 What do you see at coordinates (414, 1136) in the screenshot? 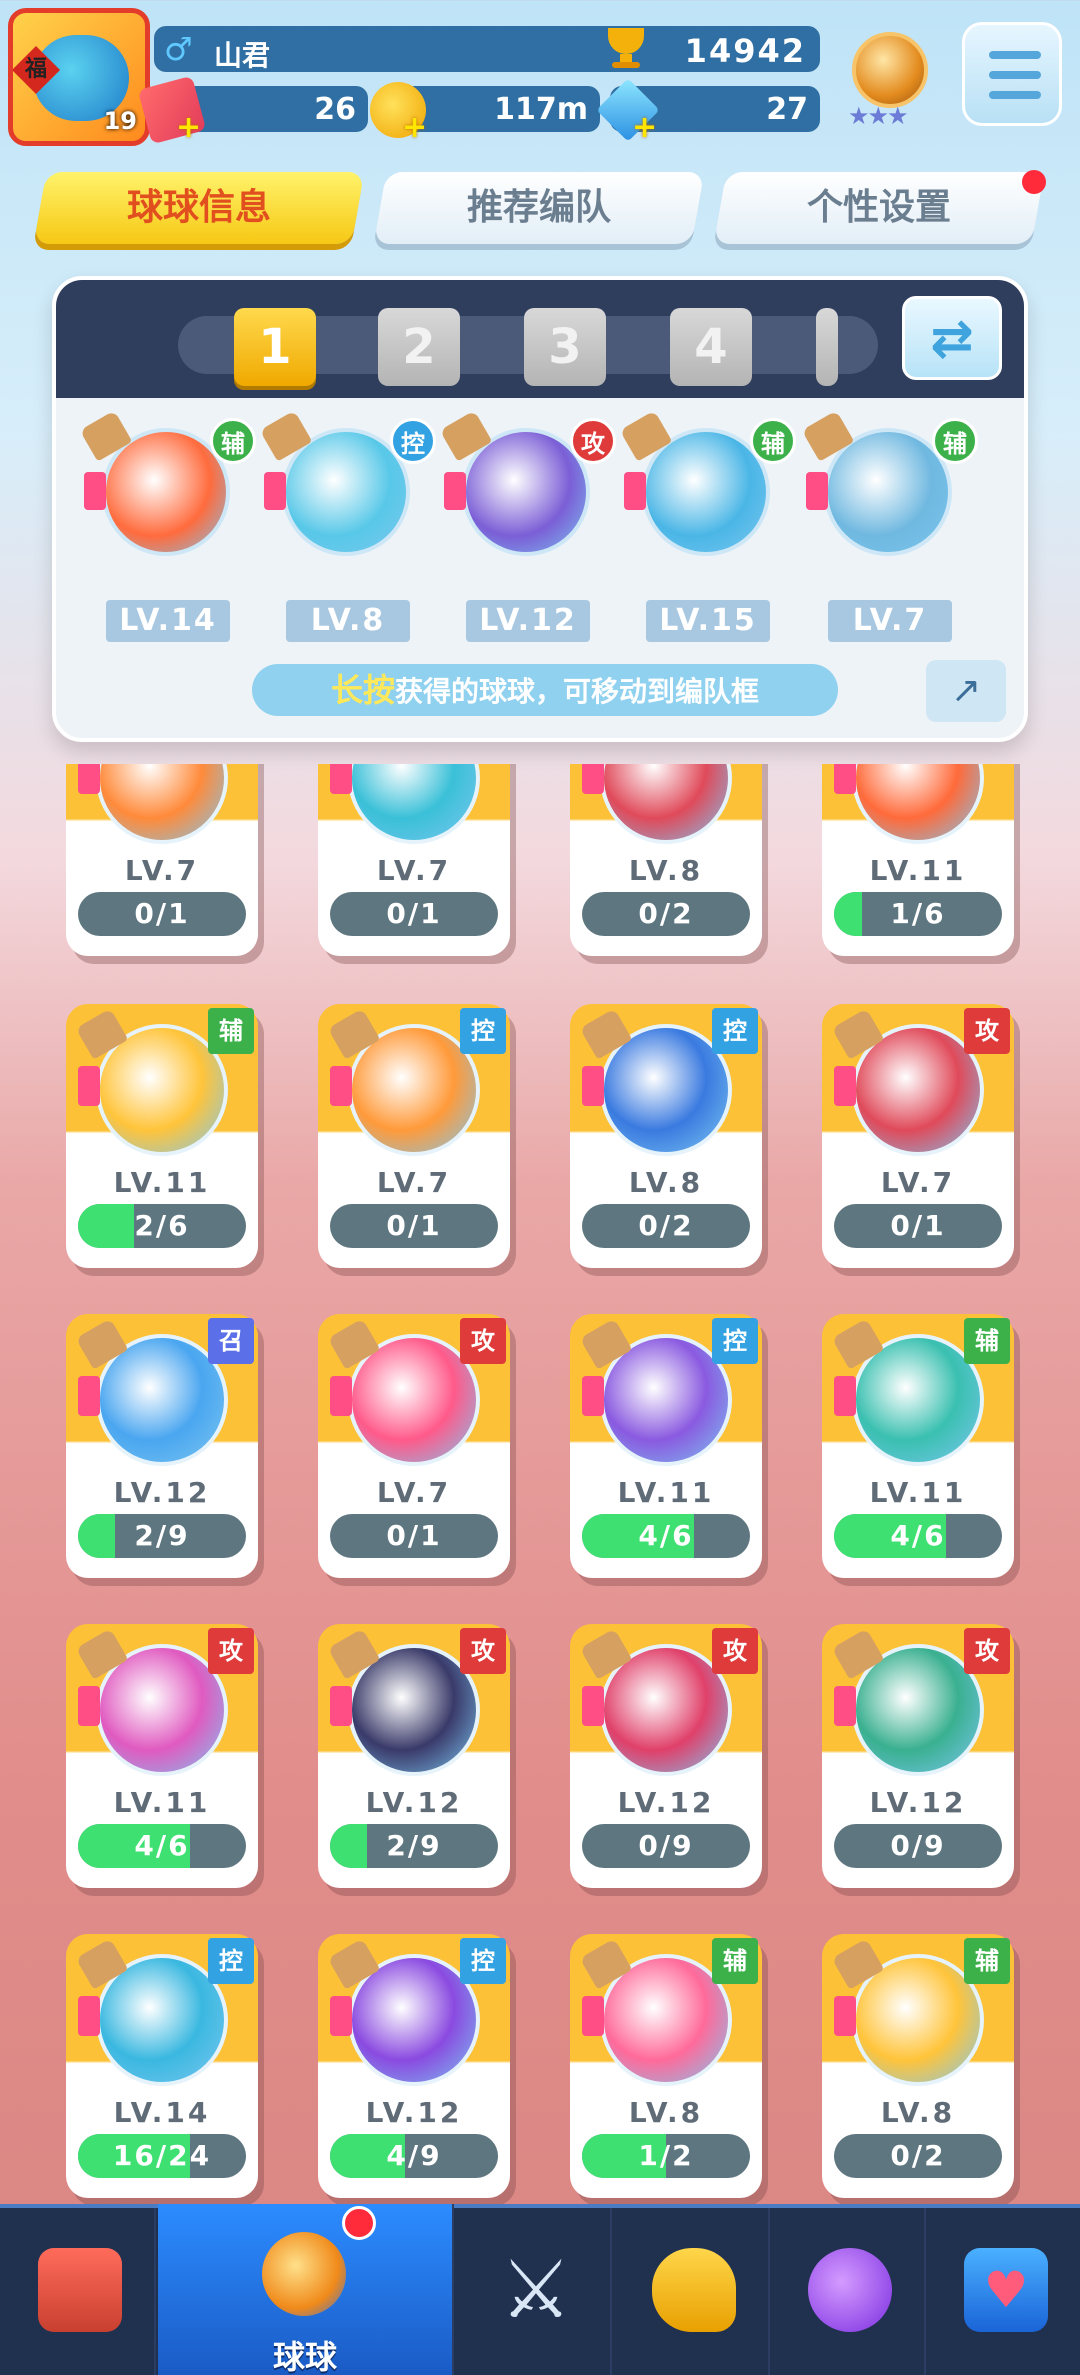
I see `ball-card: 控 LV.7 0/1` at bounding box center [414, 1136].